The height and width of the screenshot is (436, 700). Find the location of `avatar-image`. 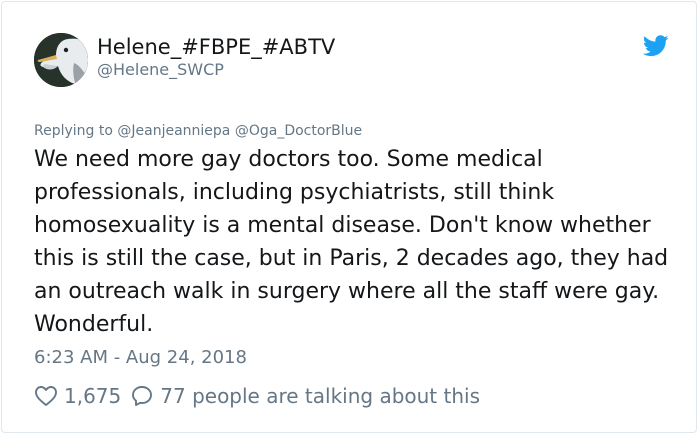

avatar-image is located at coordinates (61, 60).